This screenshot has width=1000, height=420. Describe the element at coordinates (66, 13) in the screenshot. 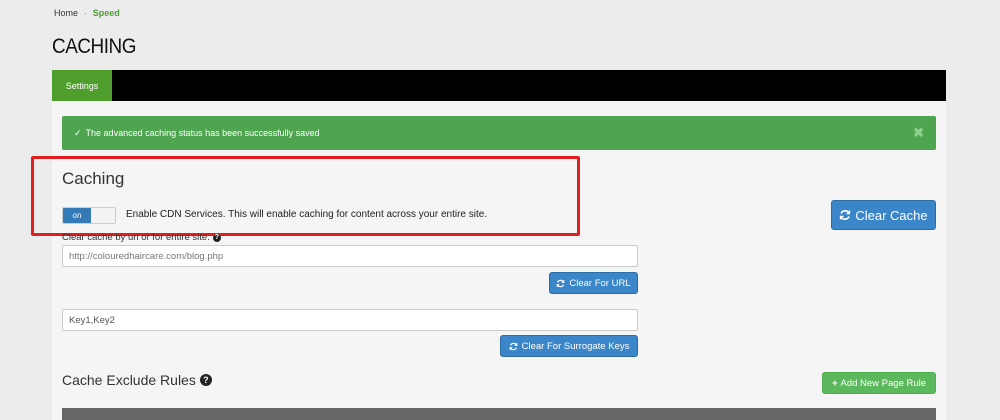

I see `breadcrumb-home-link: Home` at that location.